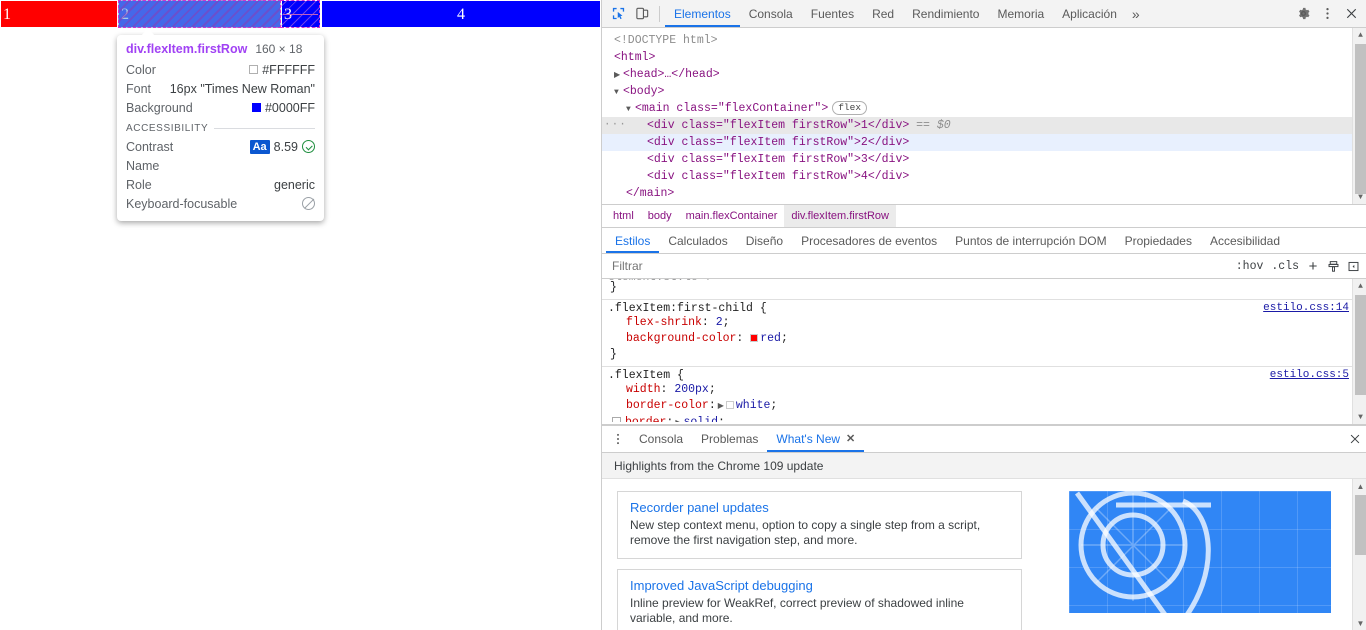 The height and width of the screenshot is (630, 1366). Describe the element at coordinates (984, 159) in the screenshot. I see `dom-line: <div class="flexItem firstRow">3</div>` at that location.